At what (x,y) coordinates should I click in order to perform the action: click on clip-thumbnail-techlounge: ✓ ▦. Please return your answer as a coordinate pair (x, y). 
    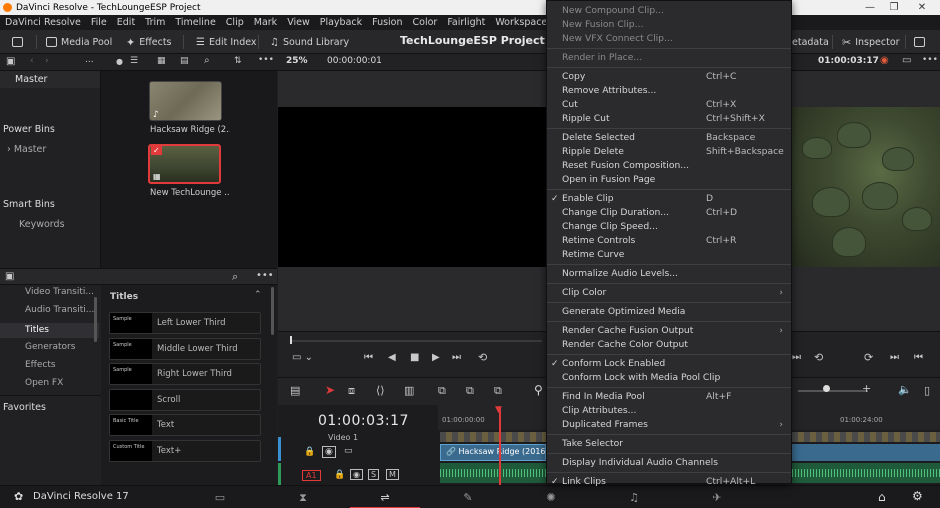
    Looking at the image, I should click on (184, 164).